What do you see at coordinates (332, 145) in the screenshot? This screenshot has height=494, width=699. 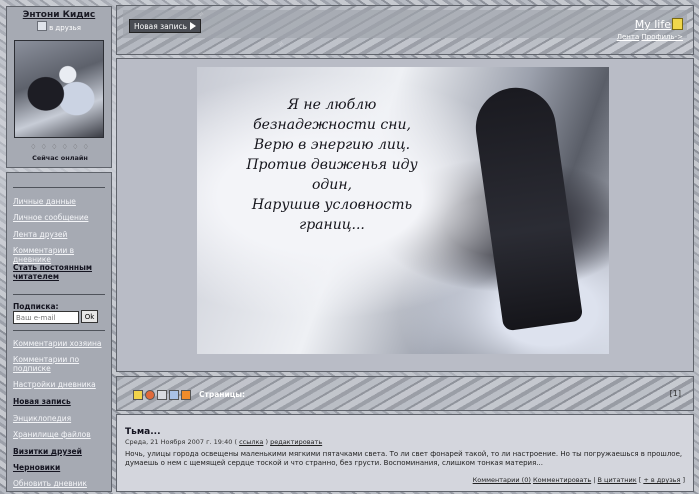 I see `poem-line: Верю в энергию лиц.` at bounding box center [332, 145].